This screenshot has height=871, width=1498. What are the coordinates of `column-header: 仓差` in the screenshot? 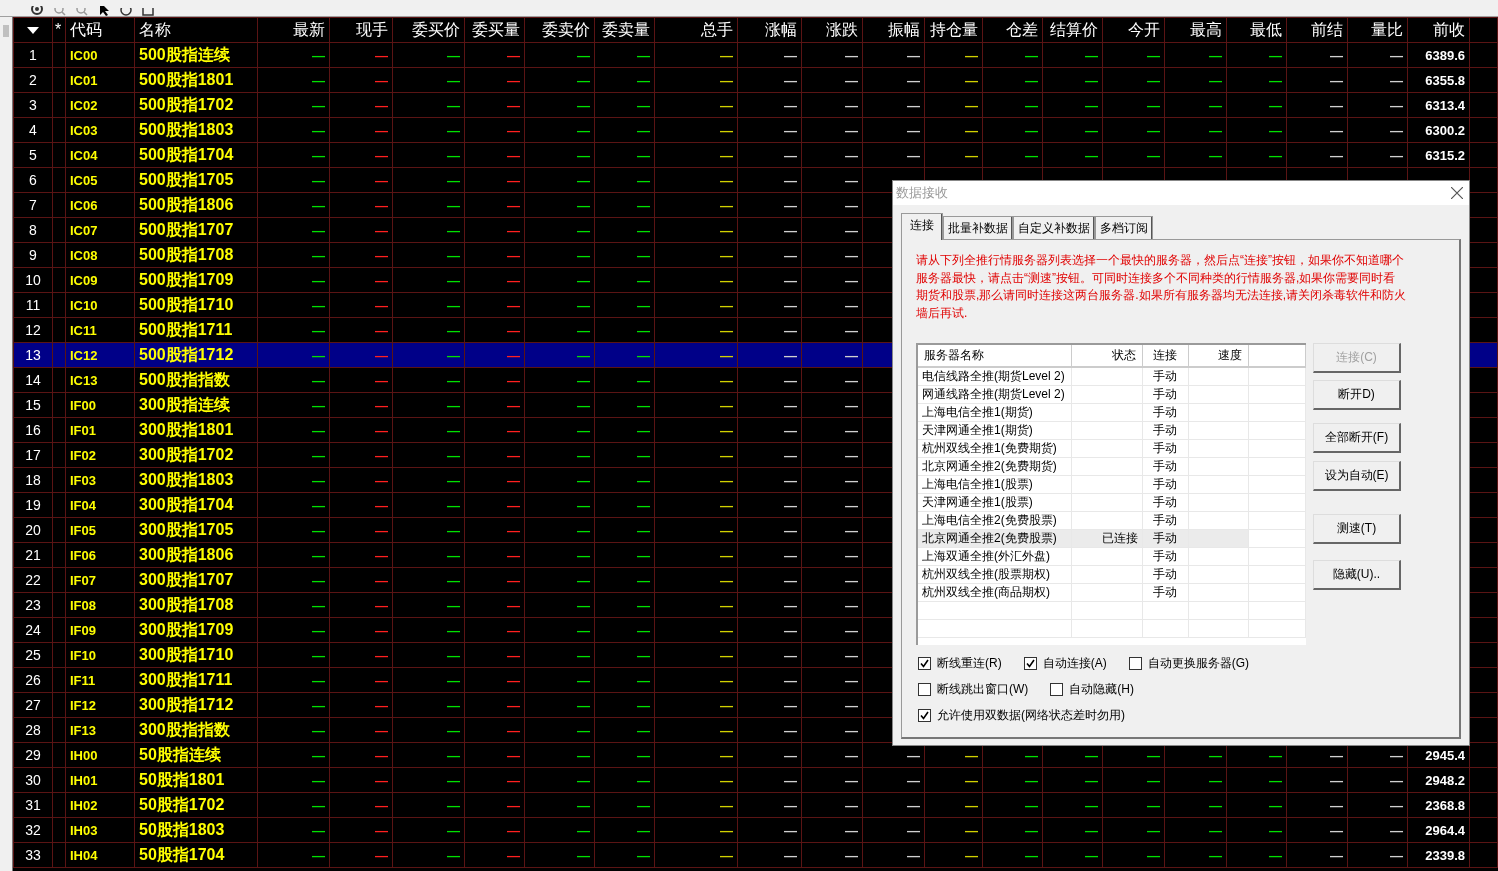 It's located at (1012, 30).